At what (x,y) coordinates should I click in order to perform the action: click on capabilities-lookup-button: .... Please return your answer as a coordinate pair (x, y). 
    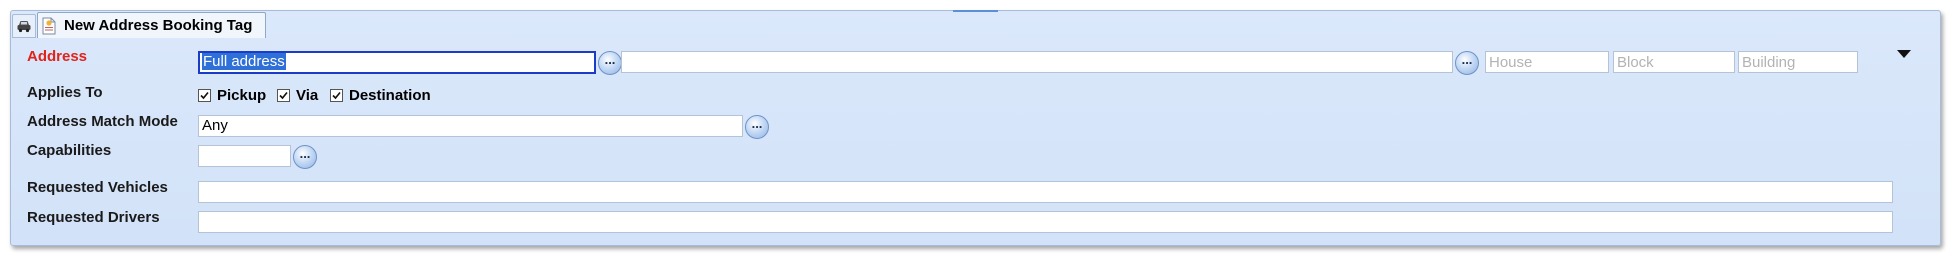
    Looking at the image, I should click on (305, 157).